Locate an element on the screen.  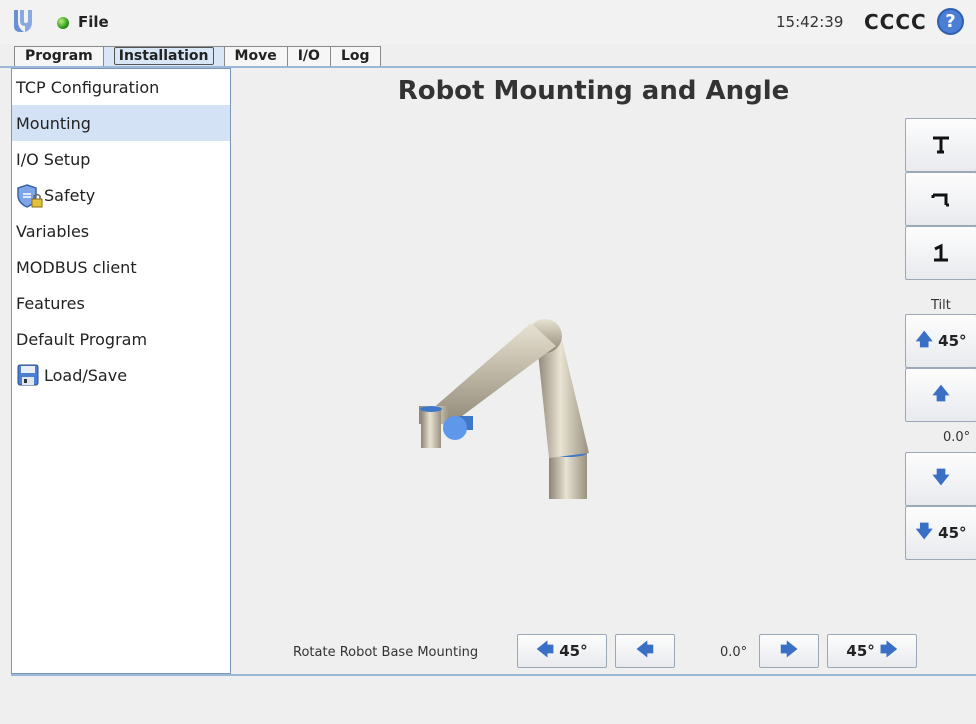
footer-divider is located at coordinates (493, 675).